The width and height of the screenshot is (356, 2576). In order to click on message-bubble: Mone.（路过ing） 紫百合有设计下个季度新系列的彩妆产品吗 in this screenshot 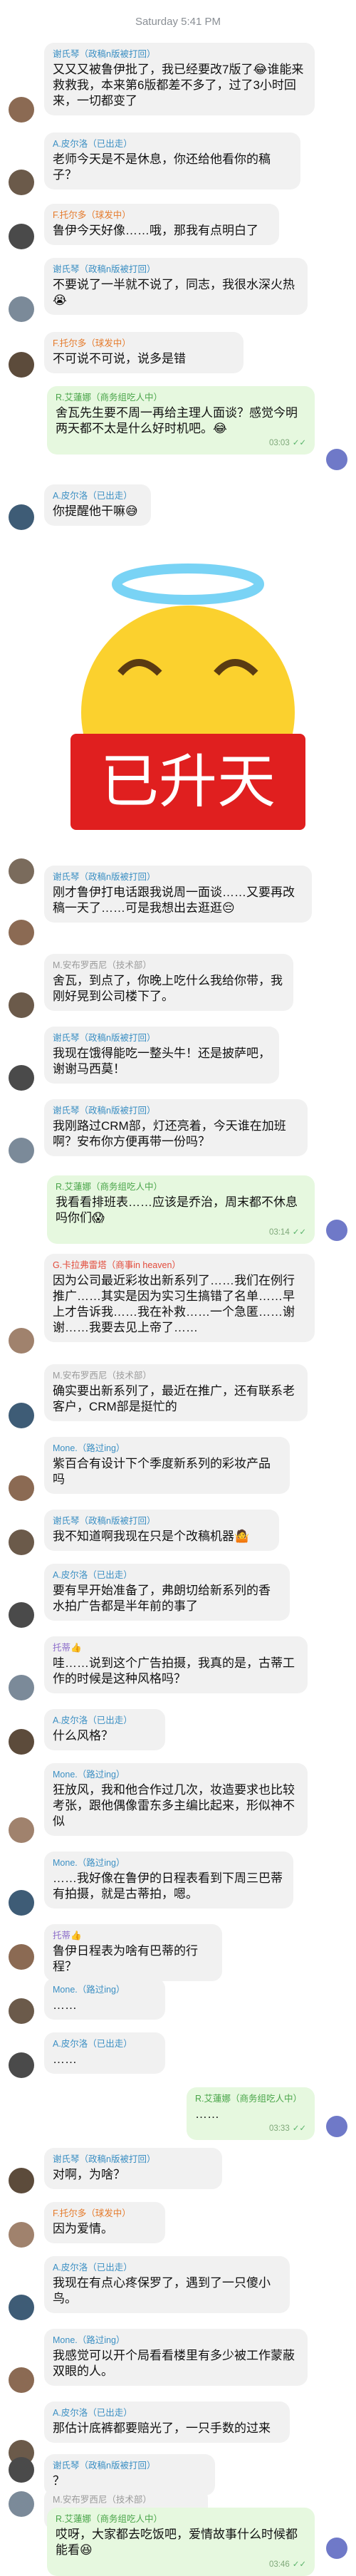, I will do `click(167, 1465)`.